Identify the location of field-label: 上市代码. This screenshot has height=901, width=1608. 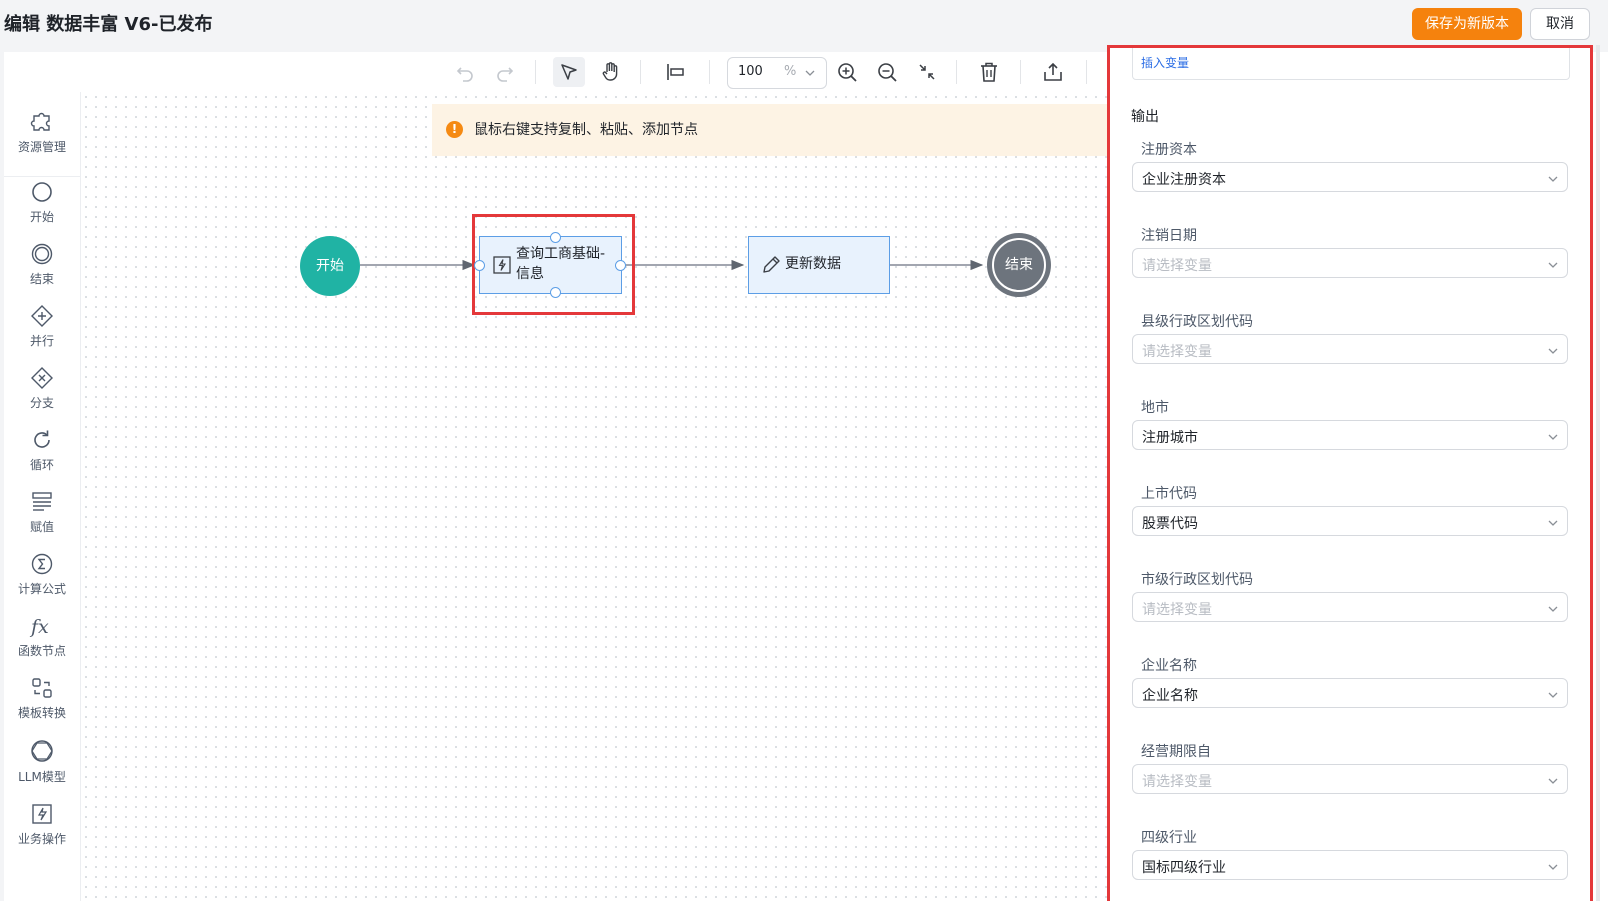
(1169, 494).